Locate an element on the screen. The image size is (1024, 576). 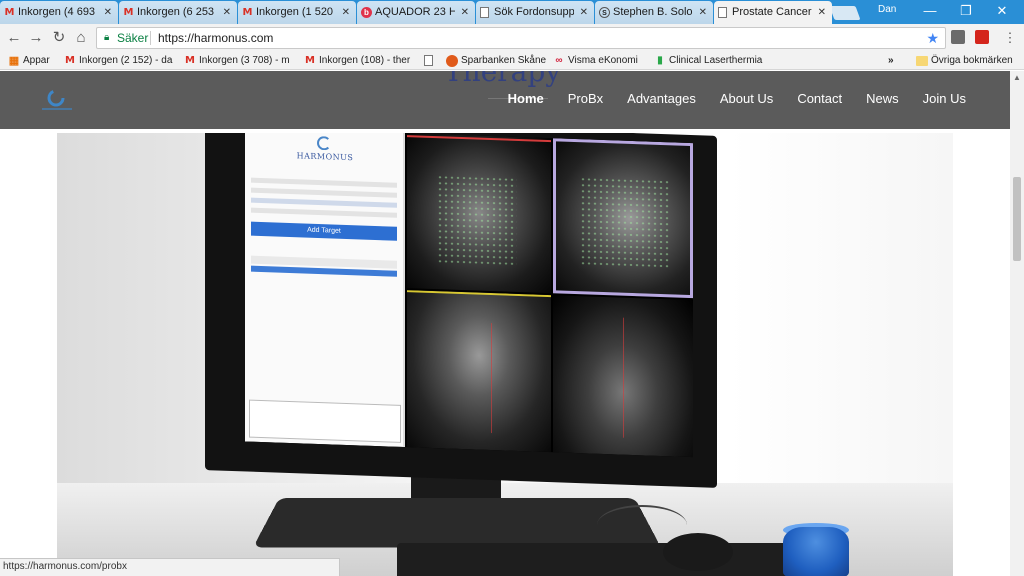
profile-name: Dan is located at coordinates (887, 9).